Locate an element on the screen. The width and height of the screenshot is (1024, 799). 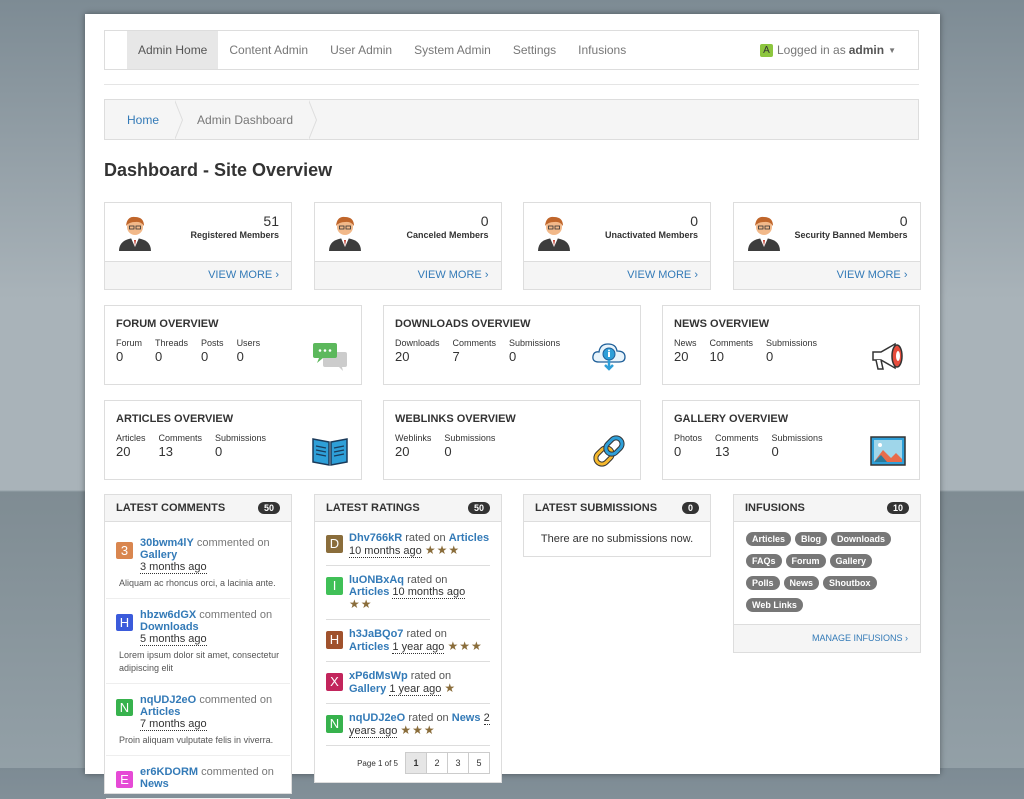
comment-user-link: hbzw6dGX is located at coordinates (168, 615).